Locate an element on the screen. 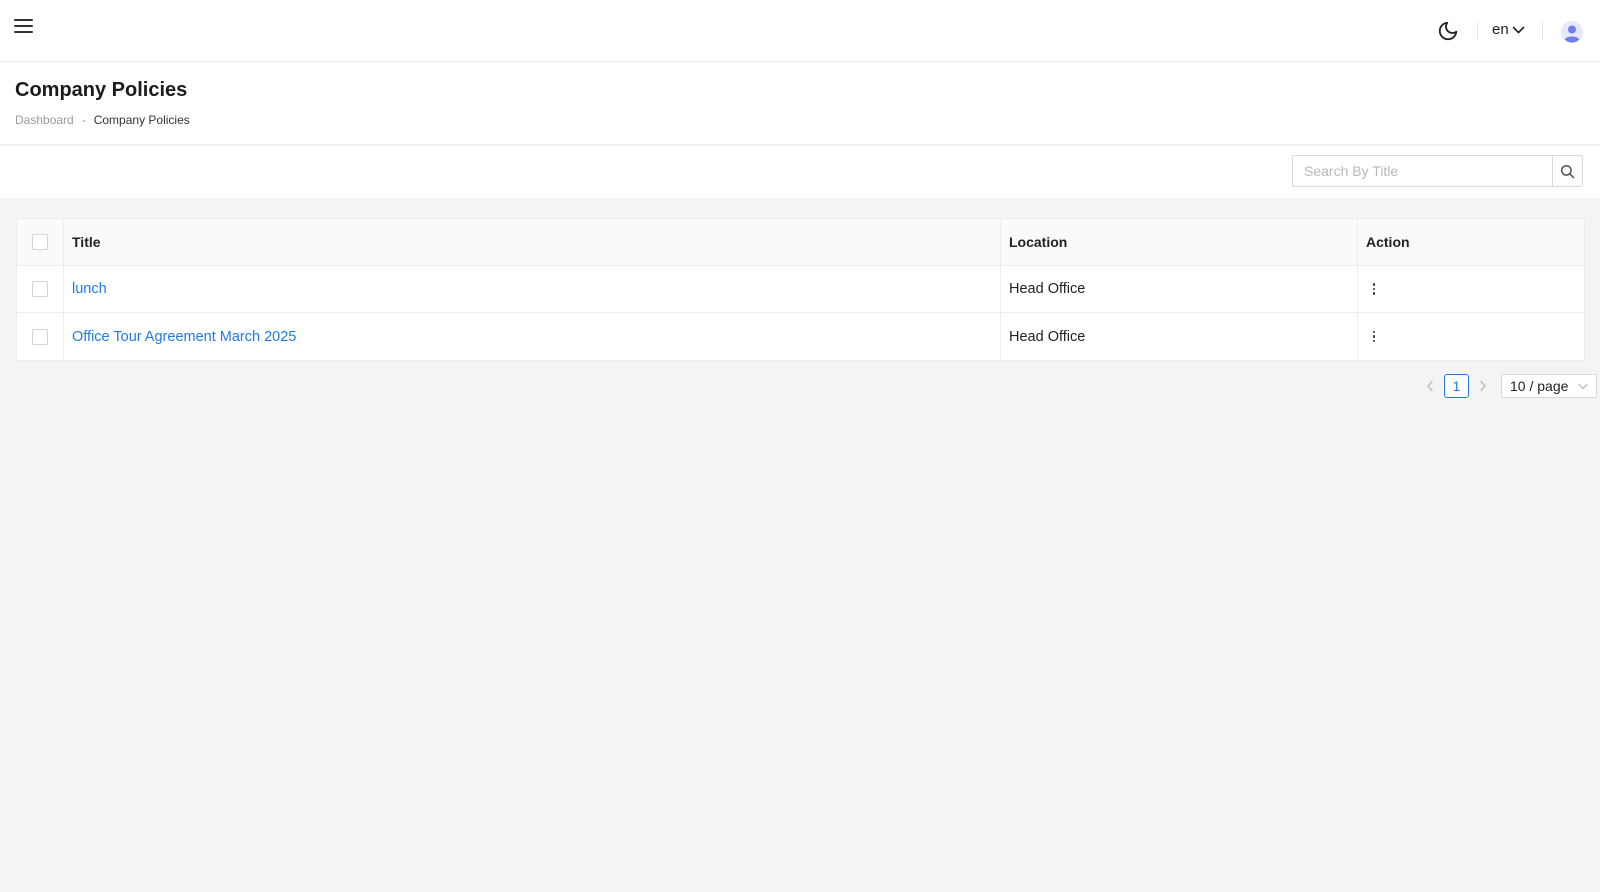 The image size is (1600, 892). page-size-select: 10 / page is located at coordinates (1549, 386).